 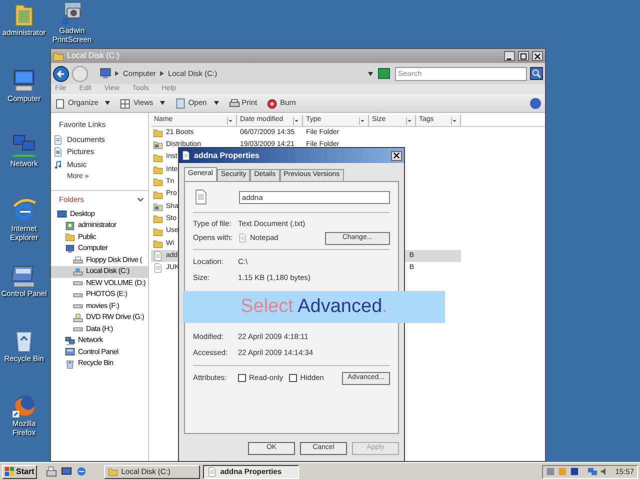 What do you see at coordinates (314, 306) in the screenshot?
I see `instruction-text: Select Advanced.` at bounding box center [314, 306].